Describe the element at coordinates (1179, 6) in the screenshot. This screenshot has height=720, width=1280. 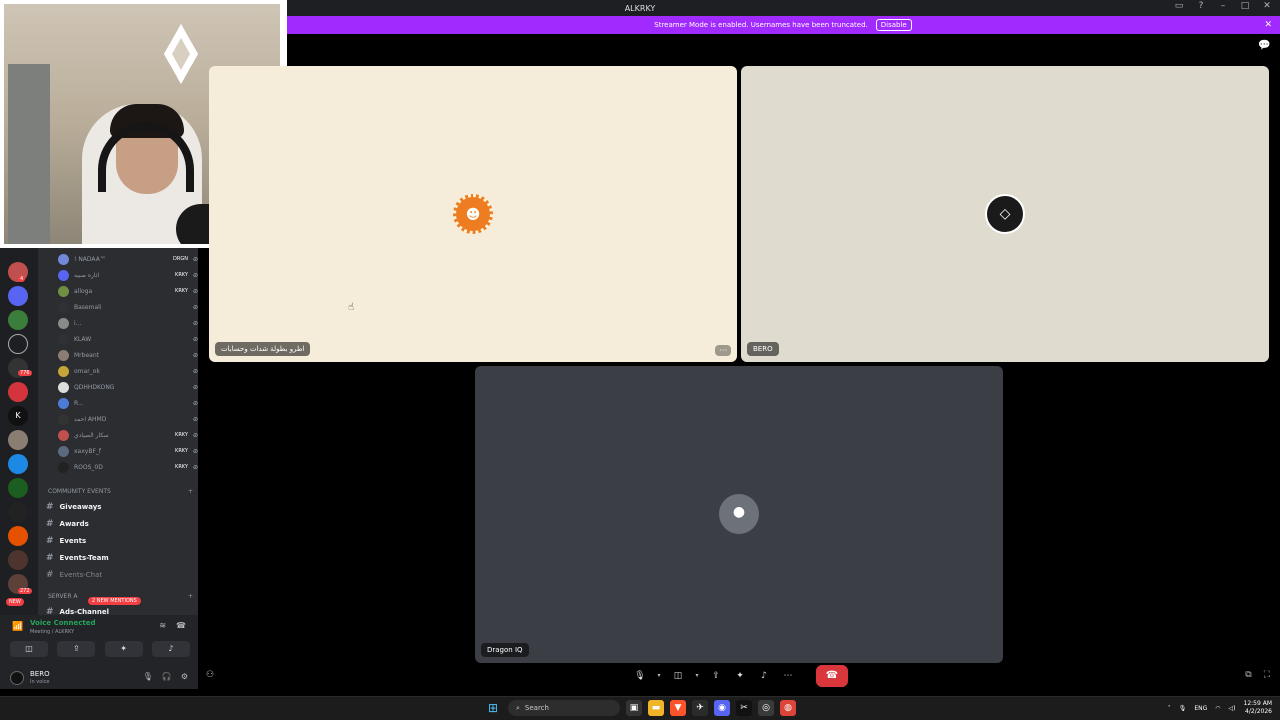
I see `inbox-icon: ▭` at that location.